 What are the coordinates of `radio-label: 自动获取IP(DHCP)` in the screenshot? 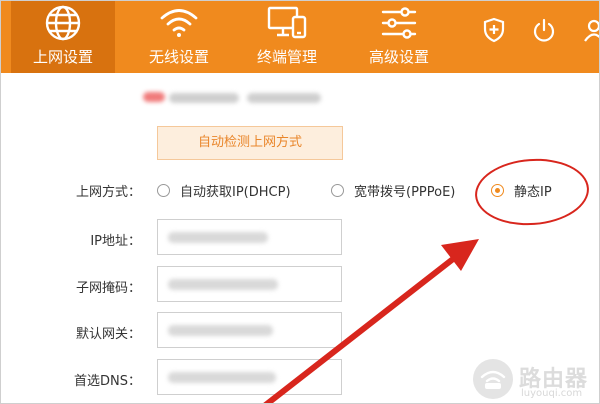 It's located at (235, 192).